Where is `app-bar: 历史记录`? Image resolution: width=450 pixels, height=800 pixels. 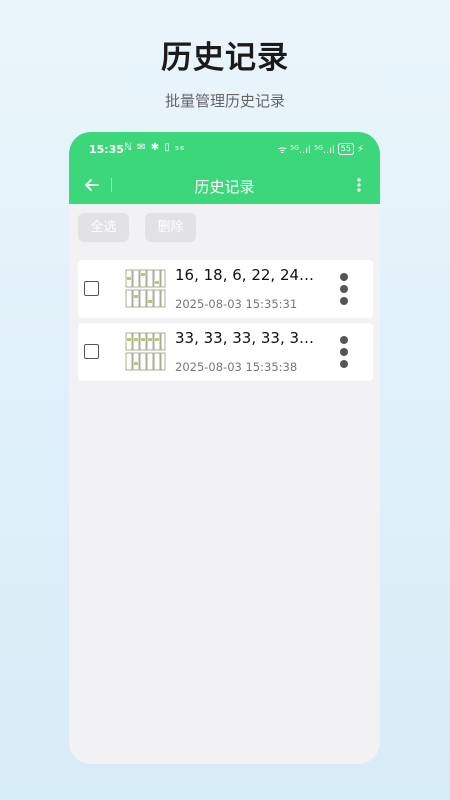
app-bar: 历史记录 is located at coordinates (224, 185).